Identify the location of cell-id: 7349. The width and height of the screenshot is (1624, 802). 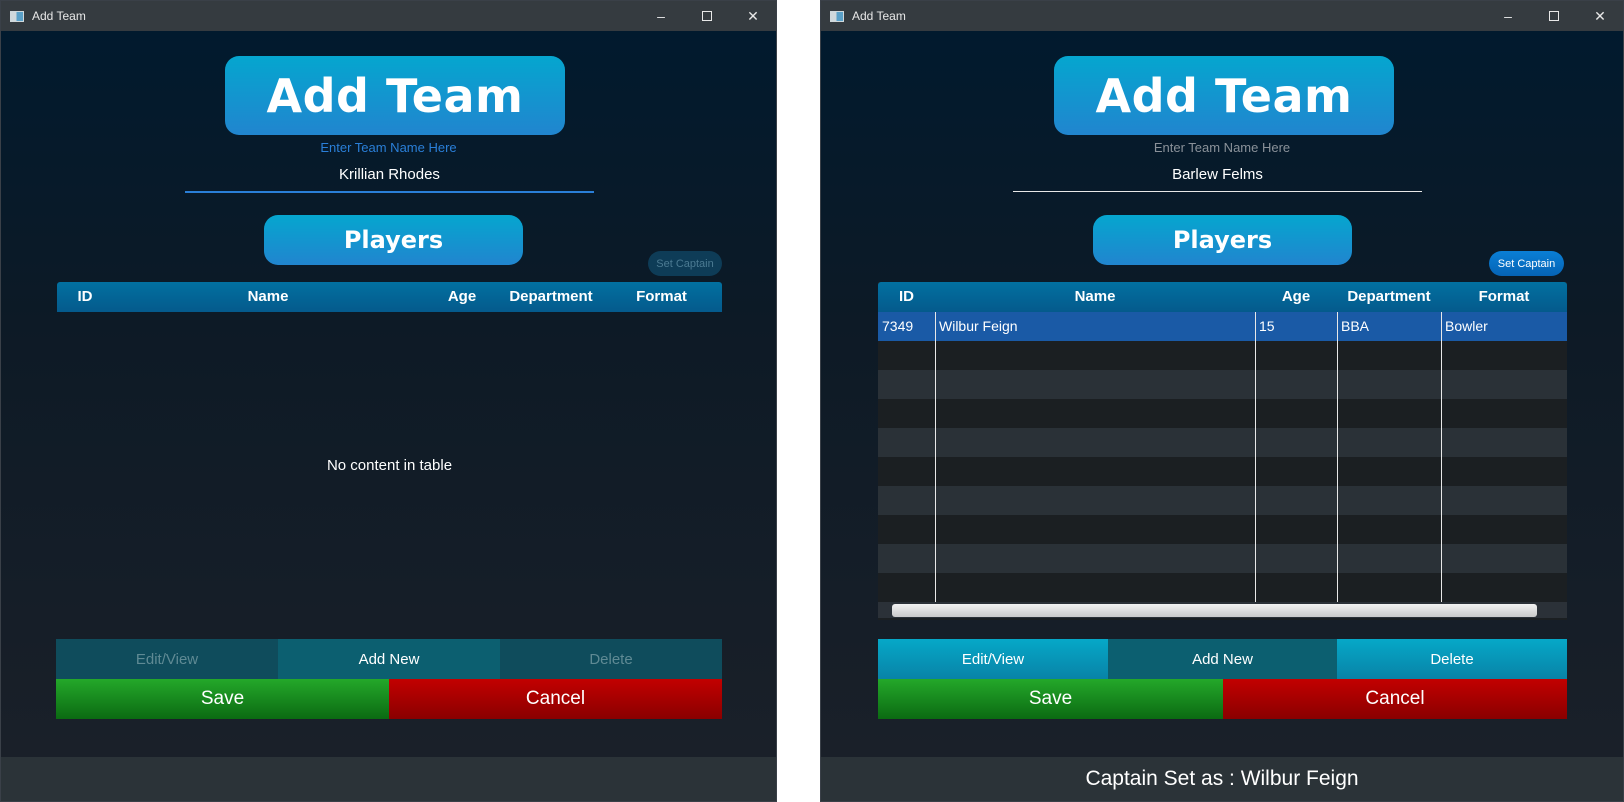
(898, 326).